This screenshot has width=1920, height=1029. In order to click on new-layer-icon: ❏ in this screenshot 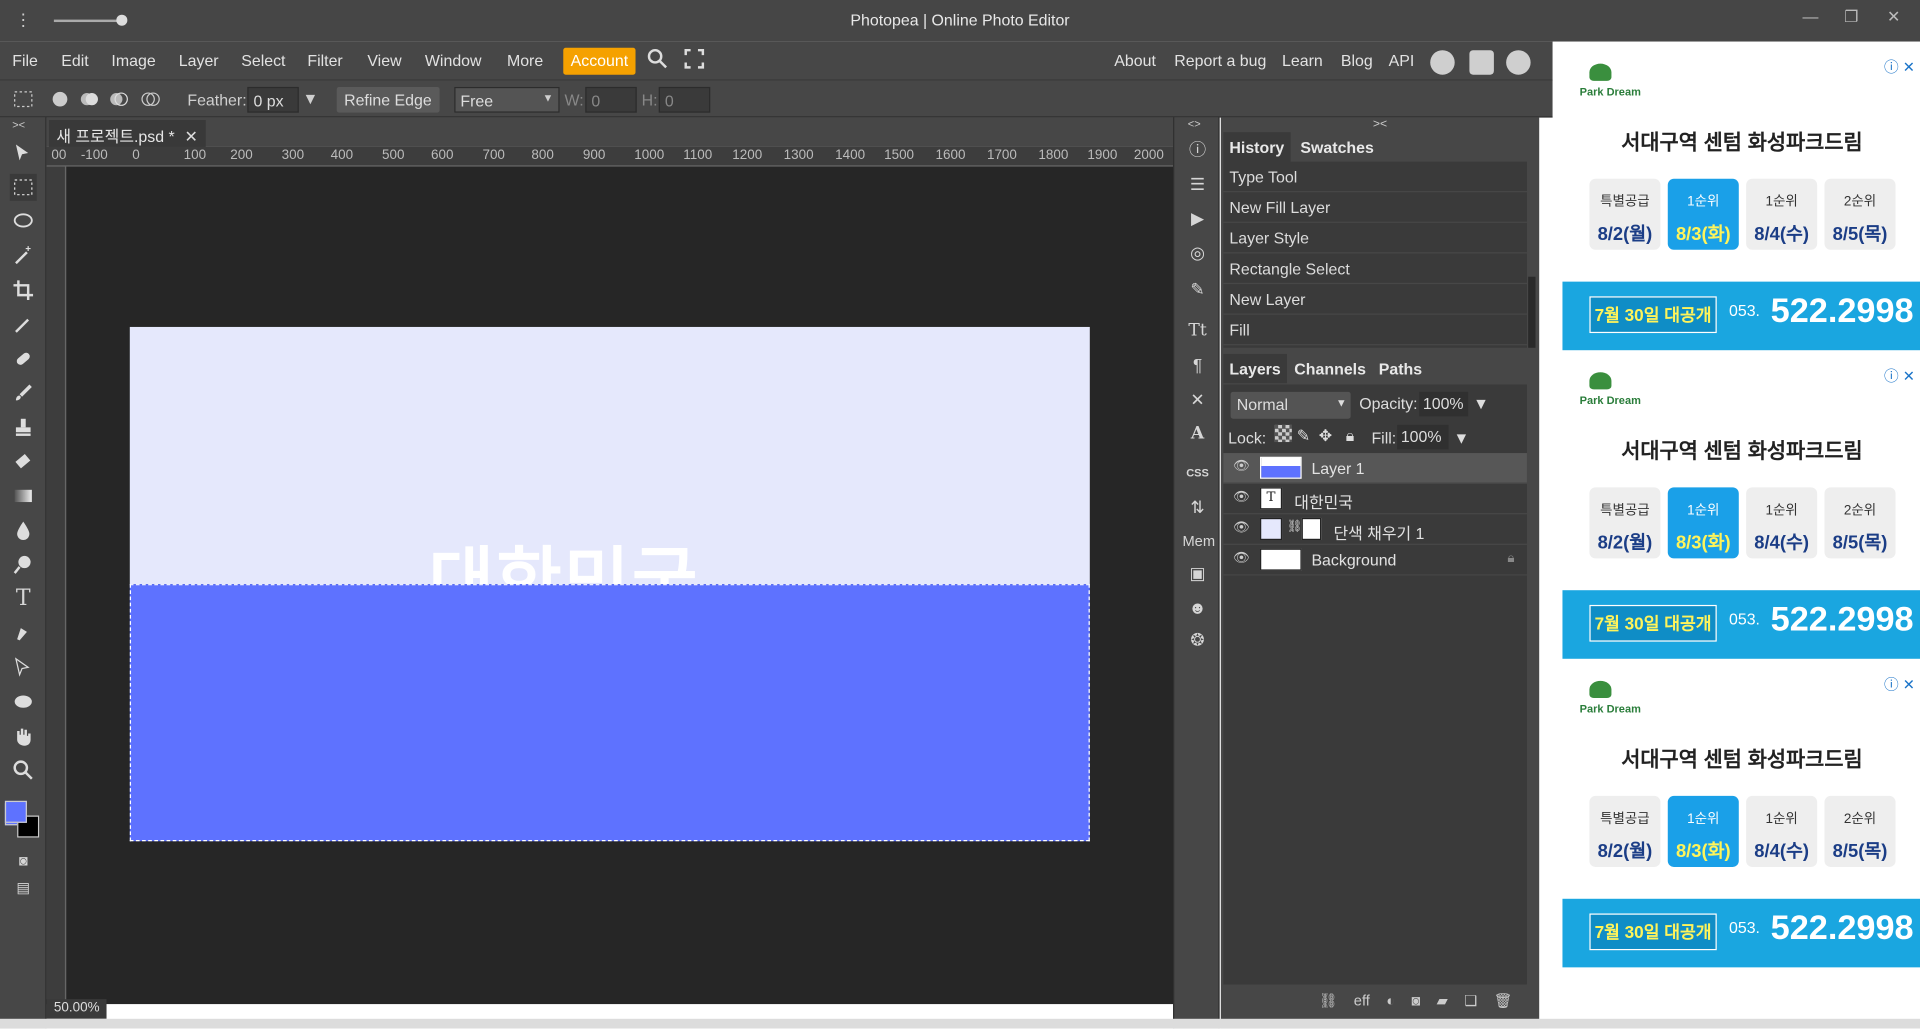, I will do `click(1470, 1000)`.